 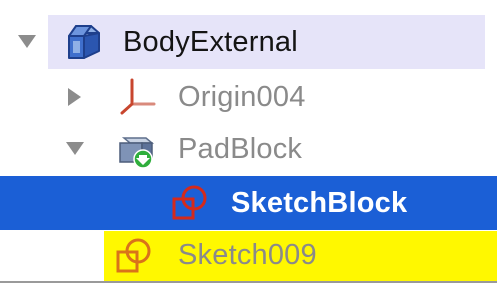 What do you see at coordinates (247, 255) in the screenshot?
I see `tree-item-label: Sketch009` at bounding box center [247, 255].